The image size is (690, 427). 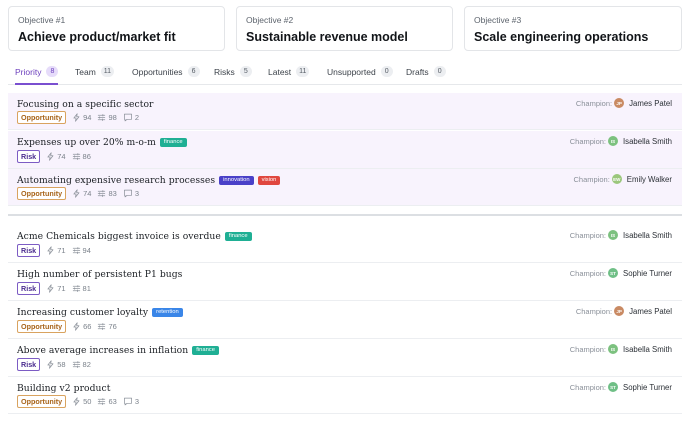 I want to click on confidence-value: 83, so click(x=112, y=193).